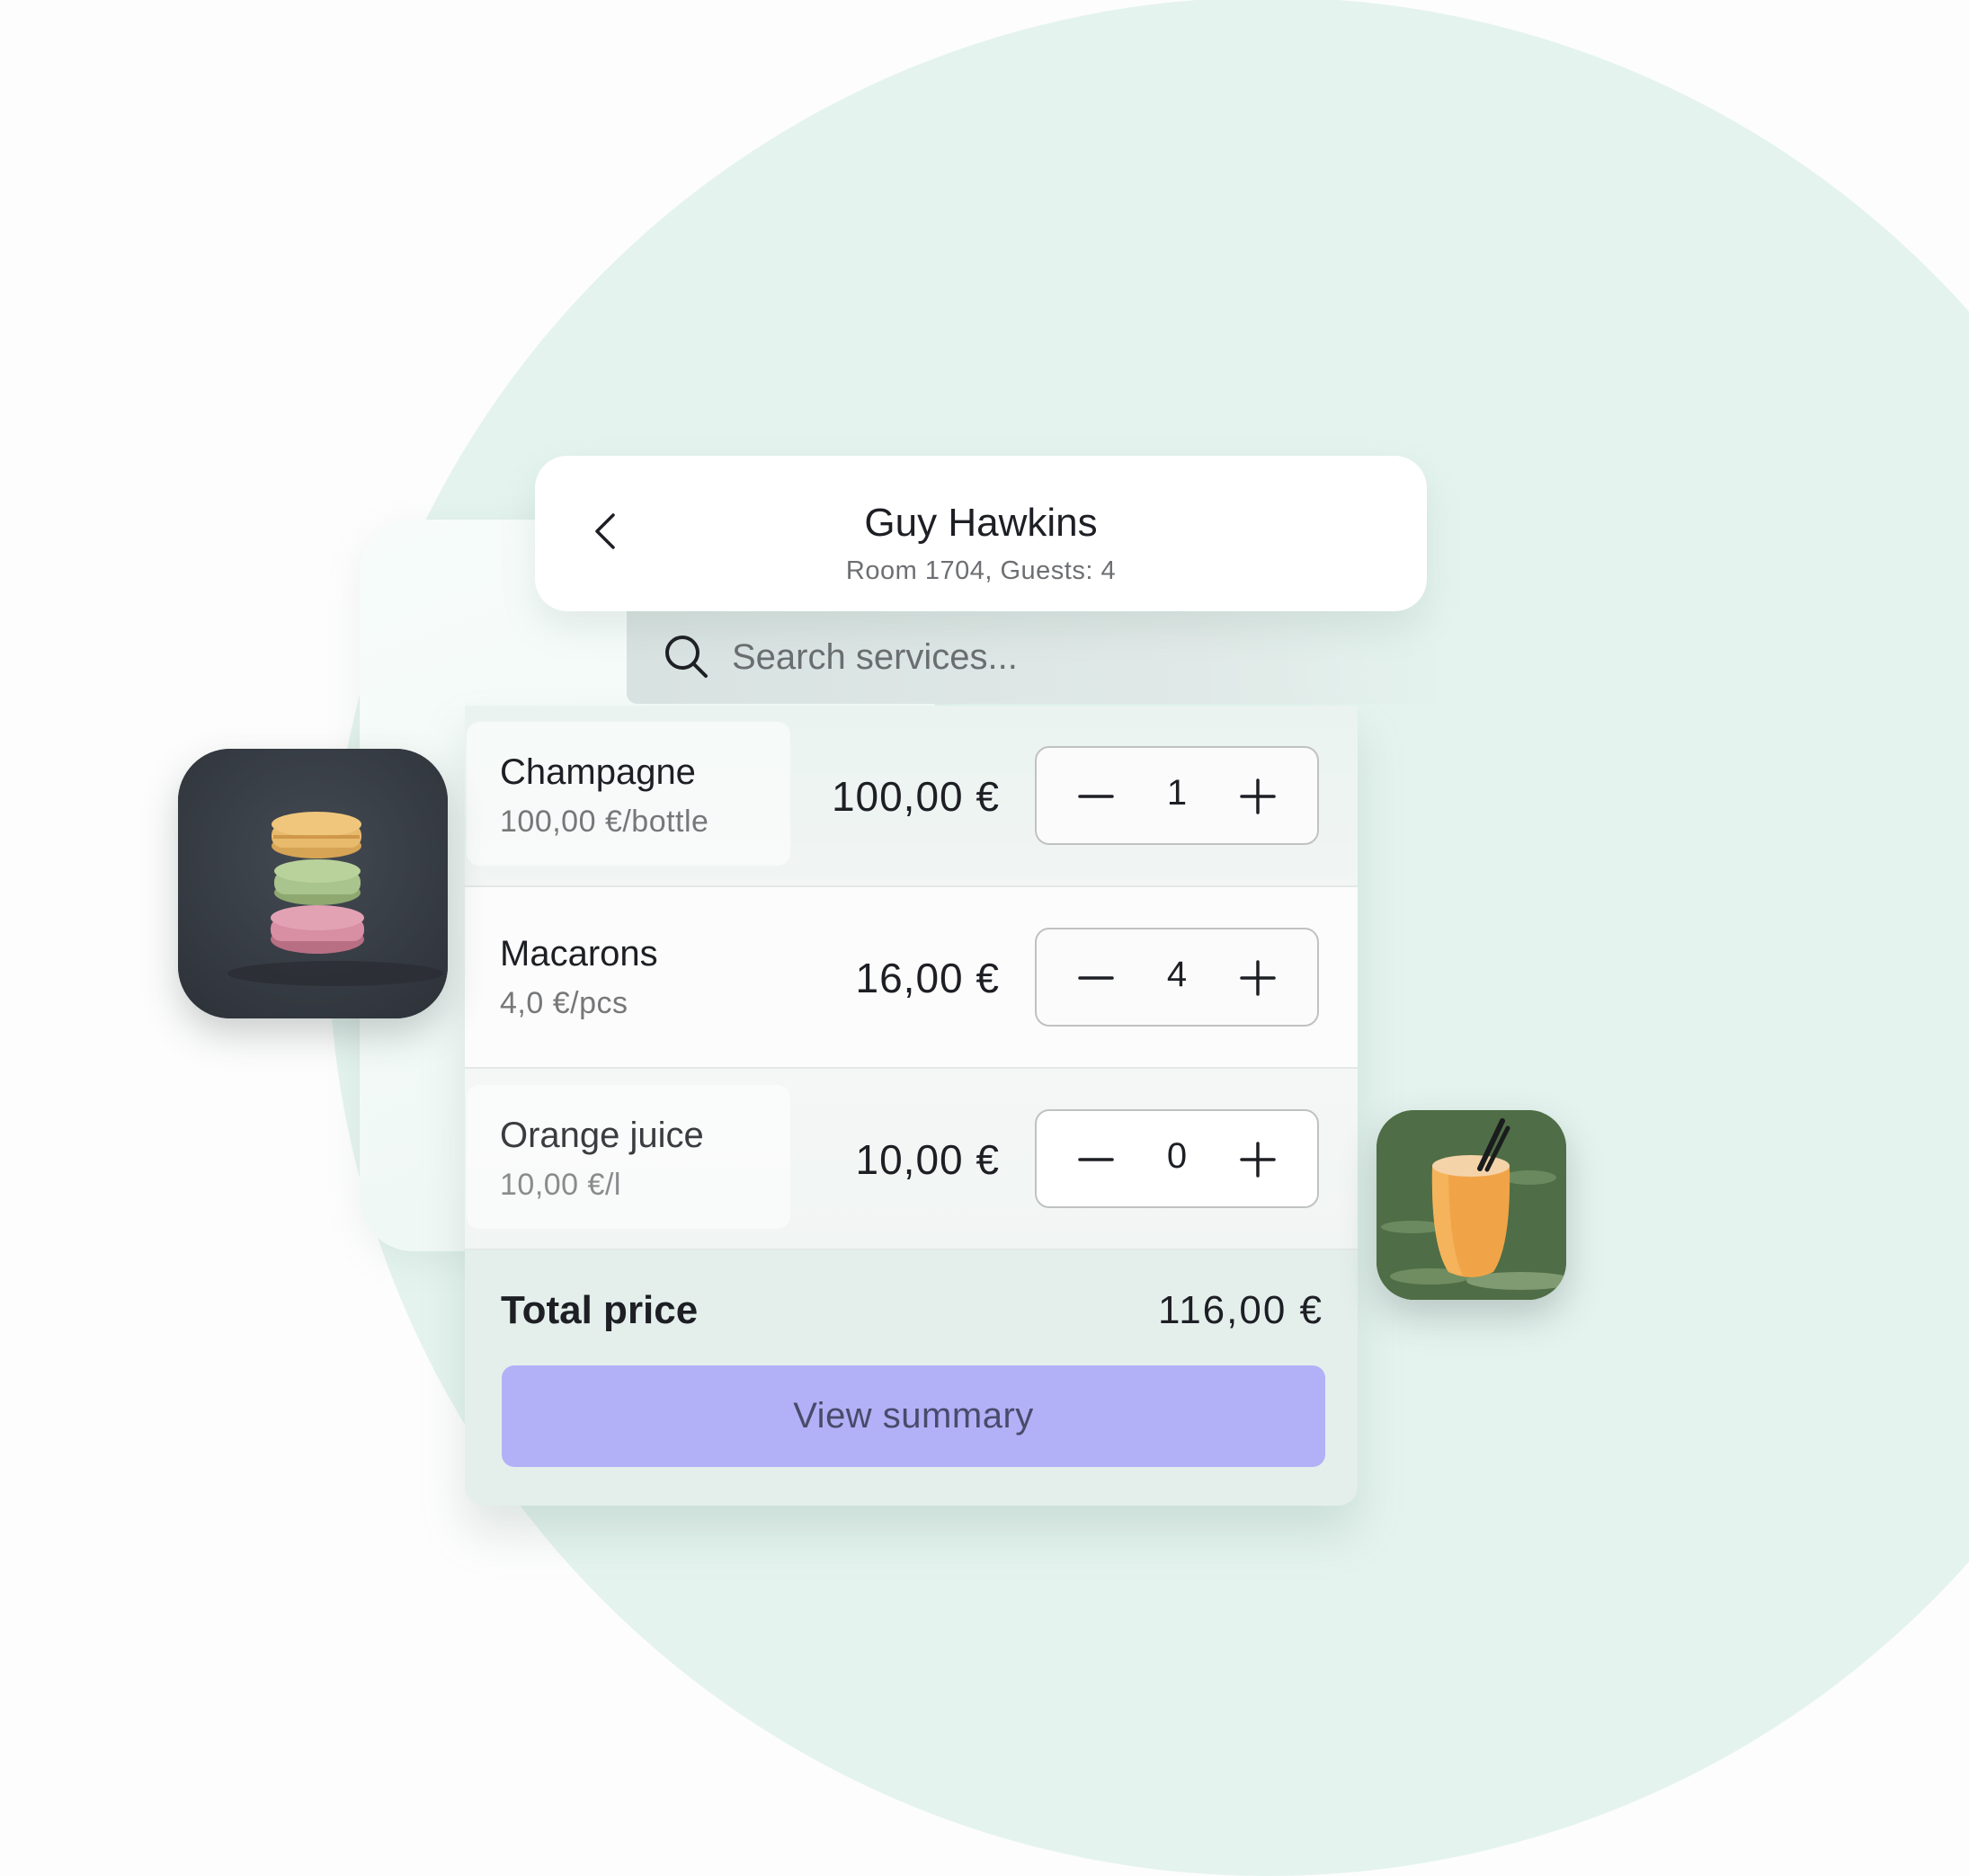 The height and width of the screenshot is (1876, 1969). I want to click on quantity-stepper: 0, so click(1177, 1158).